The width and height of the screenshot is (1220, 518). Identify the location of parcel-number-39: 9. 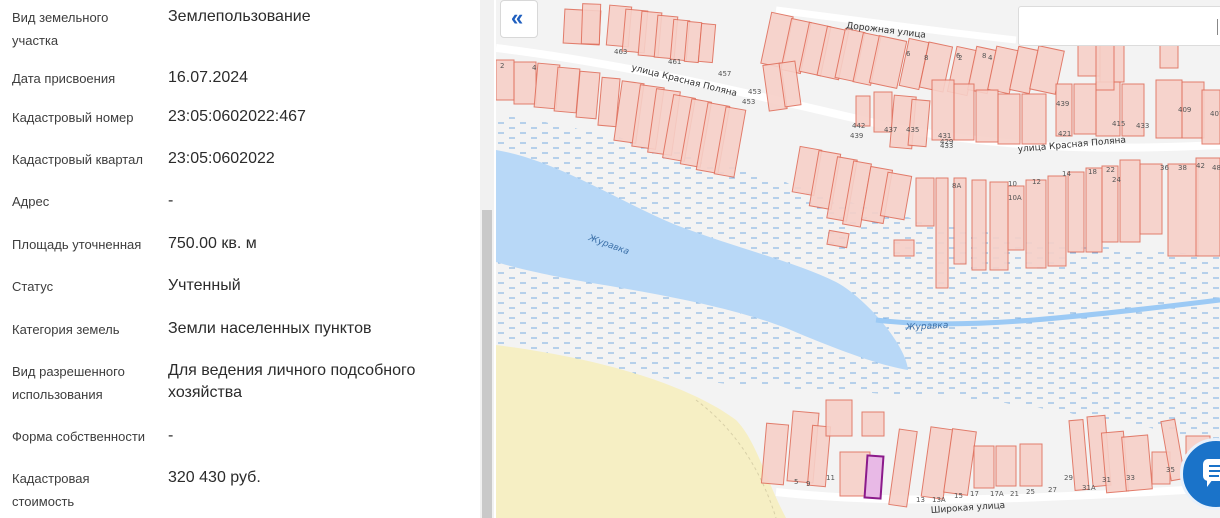
(808, 484).